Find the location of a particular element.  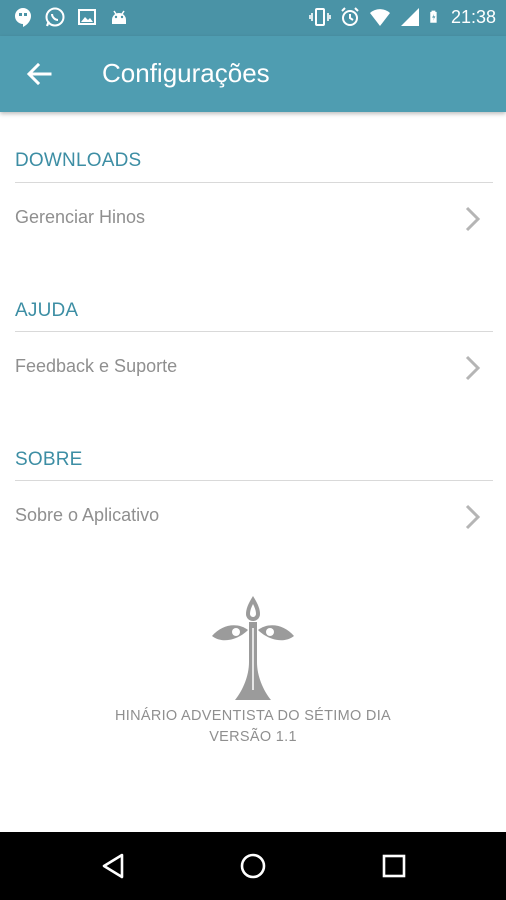

settings-item-label: Gerenciar Hinos is located at coordinates (80, 217).